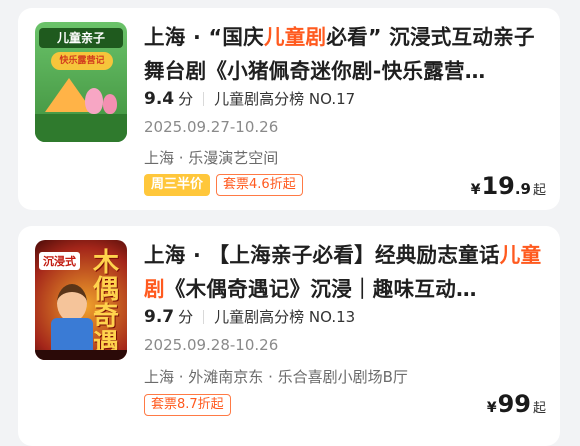 Image resolution: width=580 pixels, height=446 pixels. Describe the element at coordinates (211, 127) in the screenshot. I see `show-date: 2025.09.27-10.26` at that location.